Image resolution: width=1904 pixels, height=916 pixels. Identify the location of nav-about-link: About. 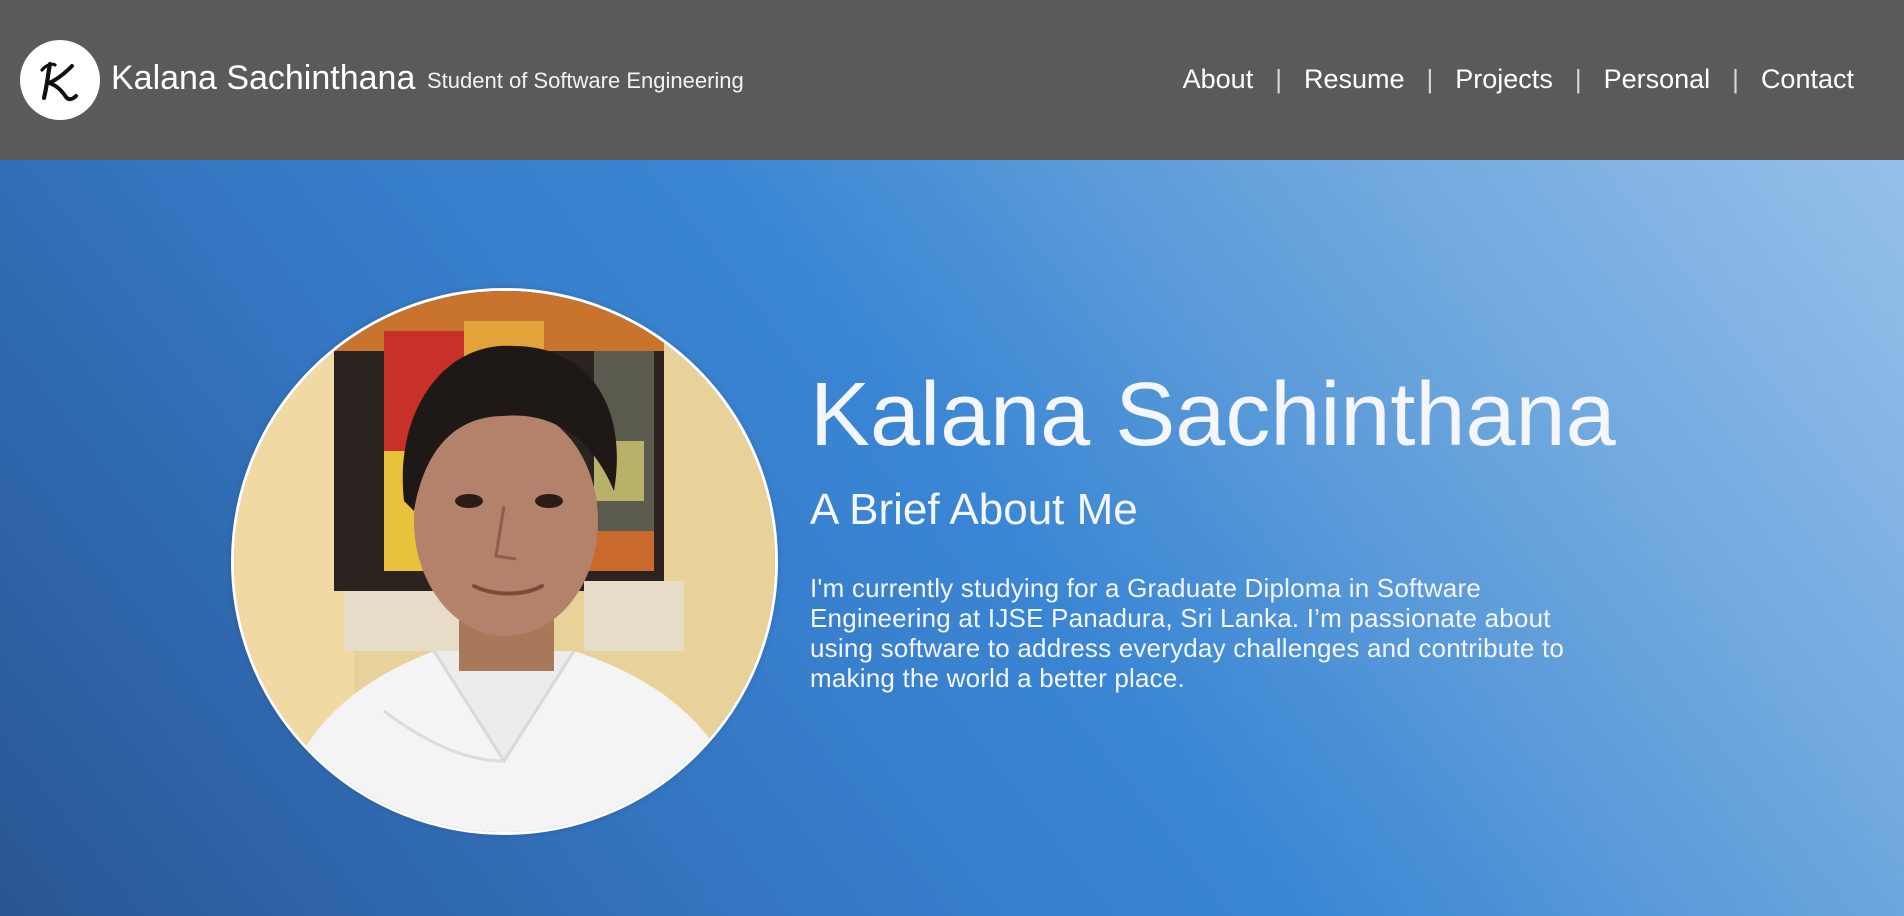
(1218, 79).